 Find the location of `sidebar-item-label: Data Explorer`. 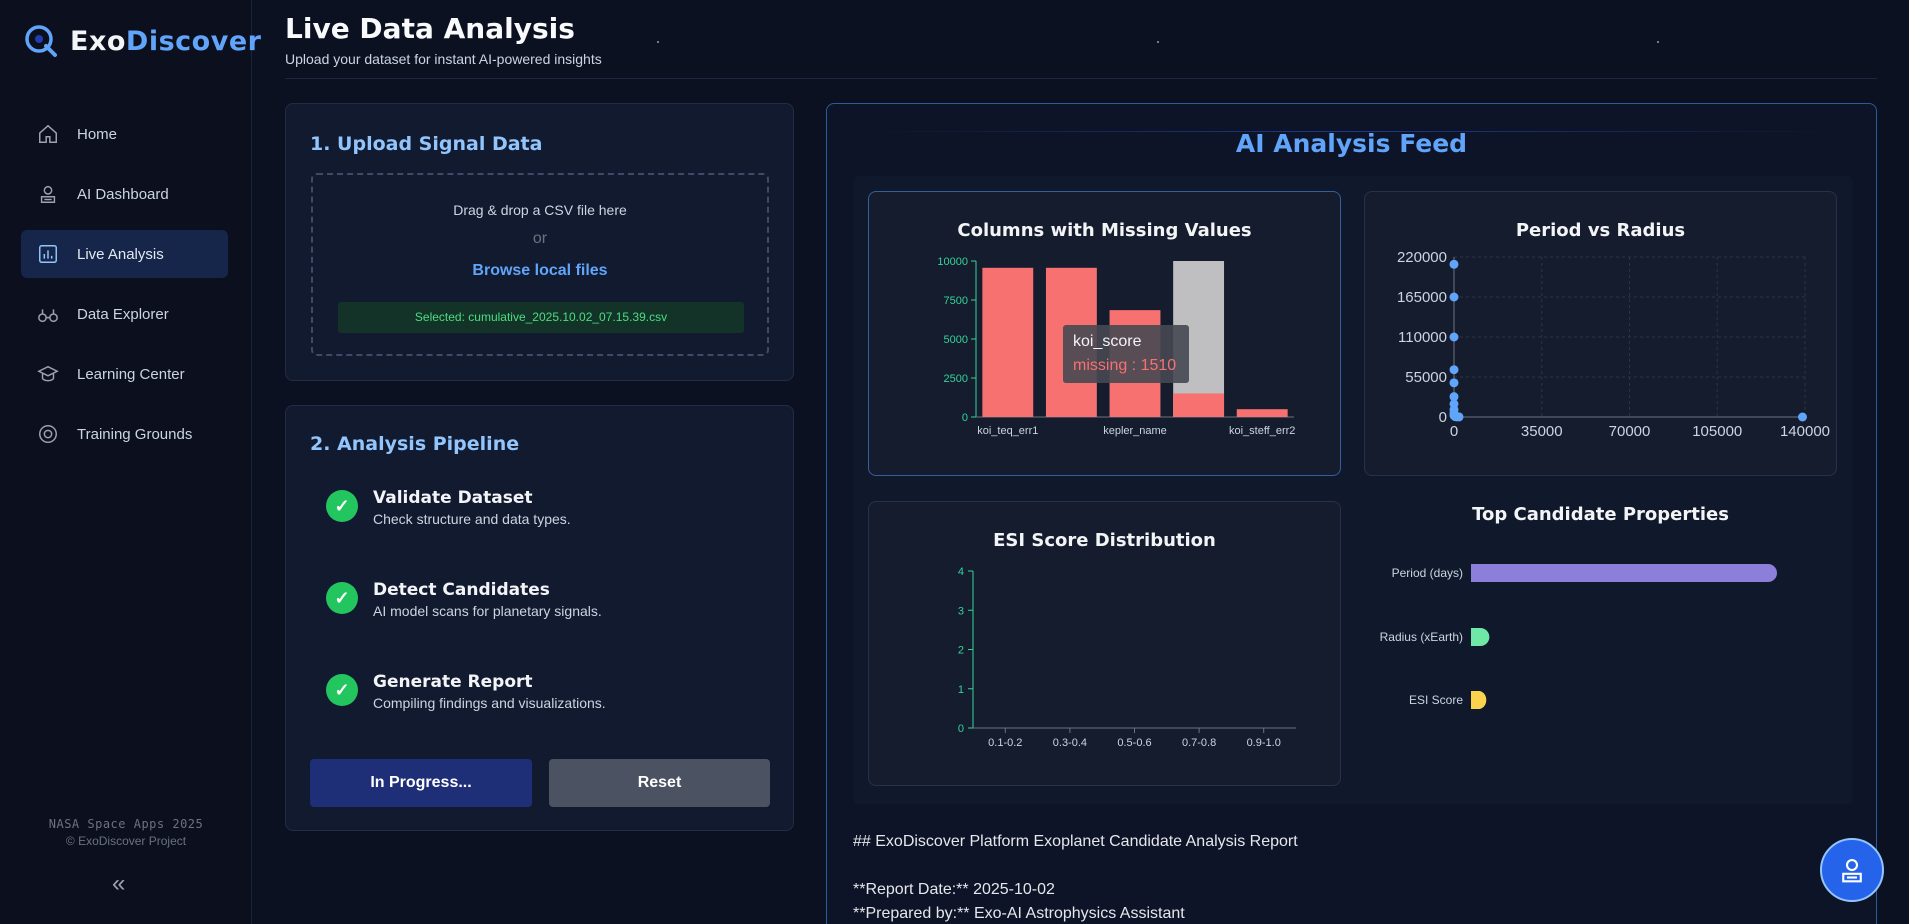

sidebar-item-label: Data Explorer is located at coordinates (123, 314).